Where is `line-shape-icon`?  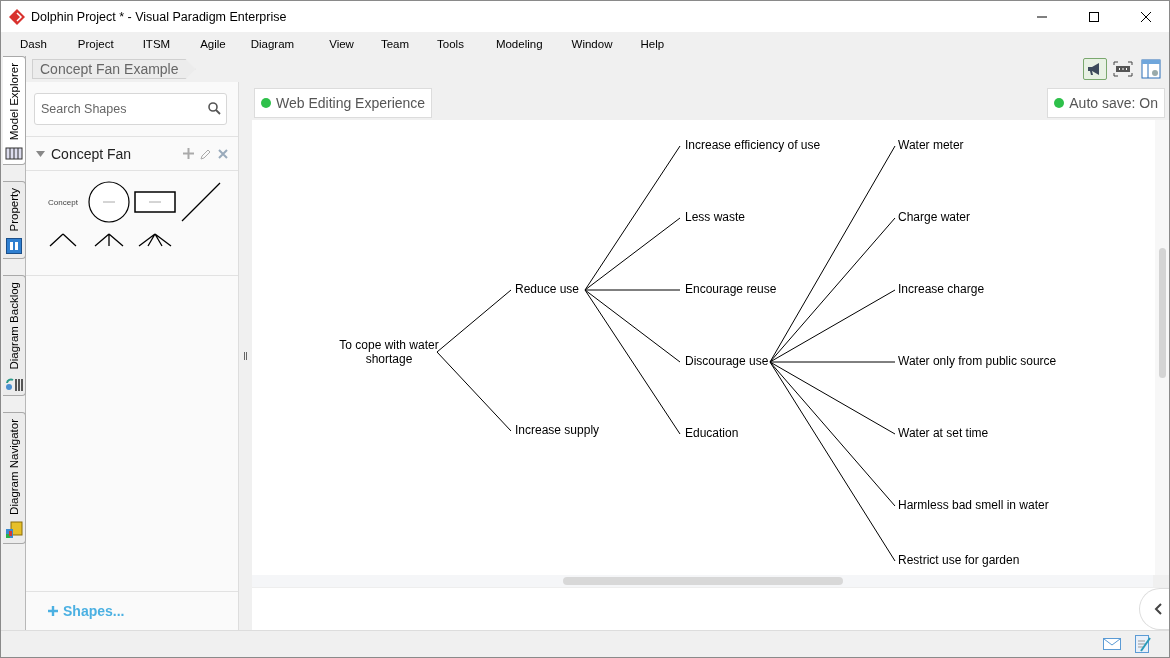 line-shape-icon is located at coordinates (201, 202).